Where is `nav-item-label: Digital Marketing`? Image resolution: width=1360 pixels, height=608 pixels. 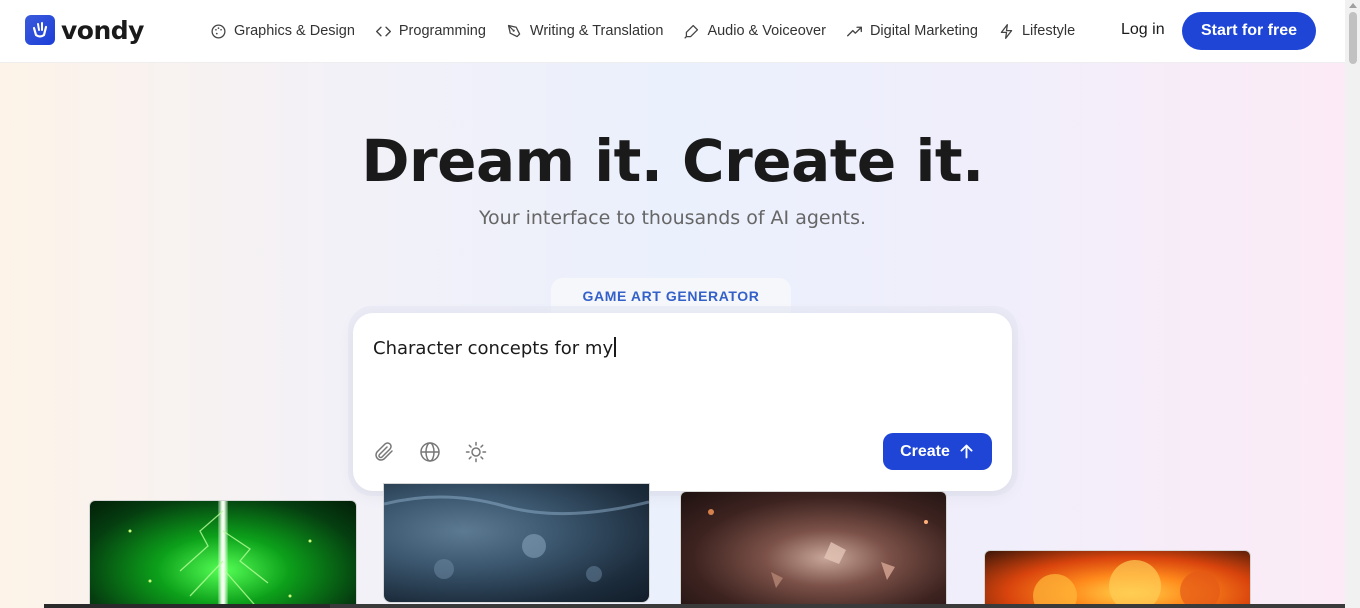 nav-item-label: Digital Marketing is located at coordinates (923, 31).